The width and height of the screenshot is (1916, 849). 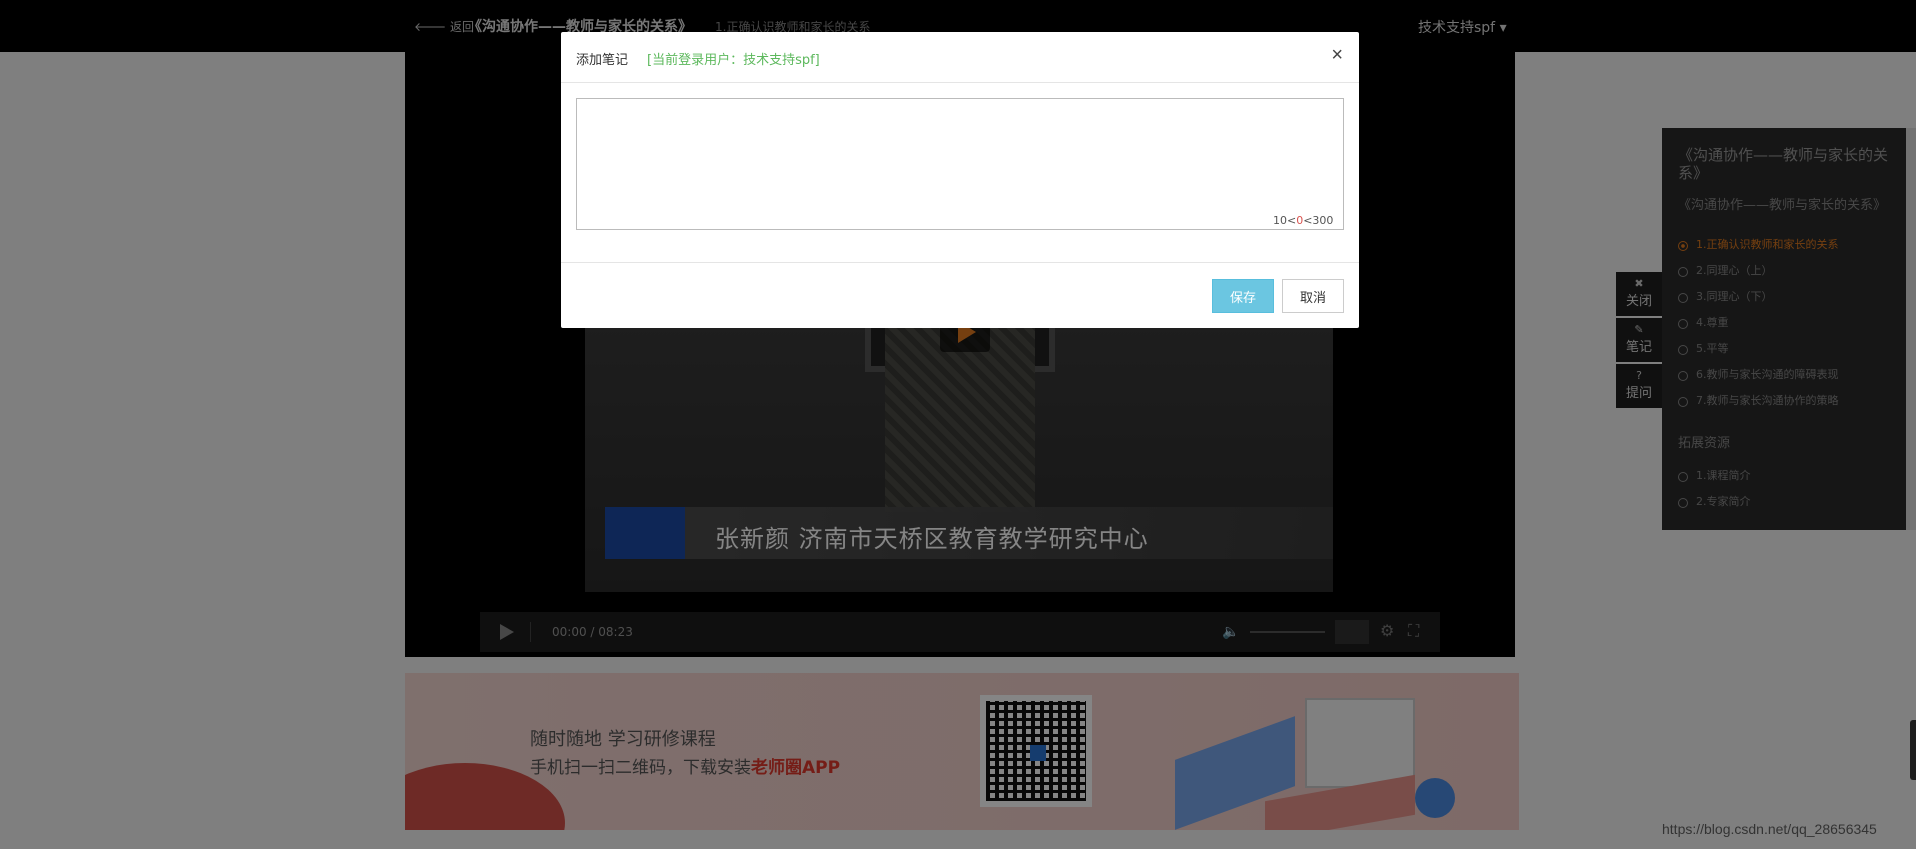 I want to click on dialog-title: 添加笔记, so click(x=602, y=60).